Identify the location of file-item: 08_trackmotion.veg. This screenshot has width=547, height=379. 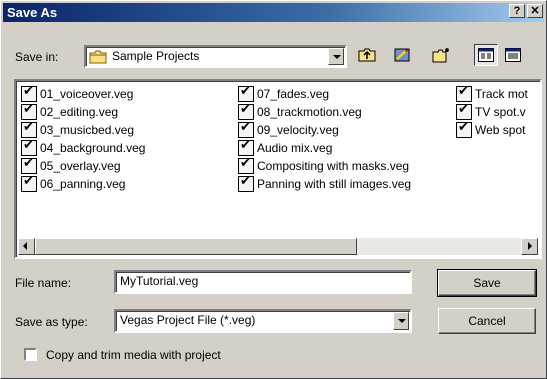
(324, 111).